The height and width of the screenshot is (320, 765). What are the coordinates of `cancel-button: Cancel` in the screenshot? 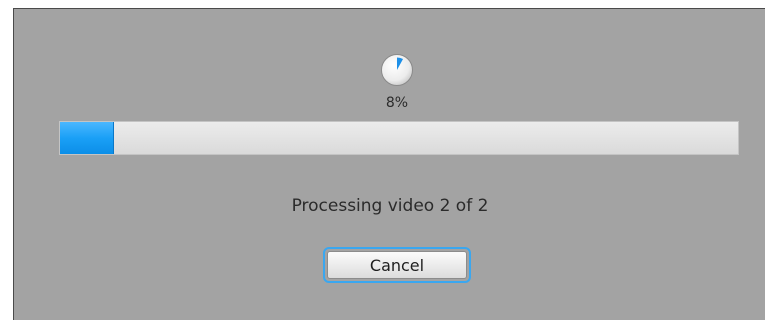 It's located at (397, 265).